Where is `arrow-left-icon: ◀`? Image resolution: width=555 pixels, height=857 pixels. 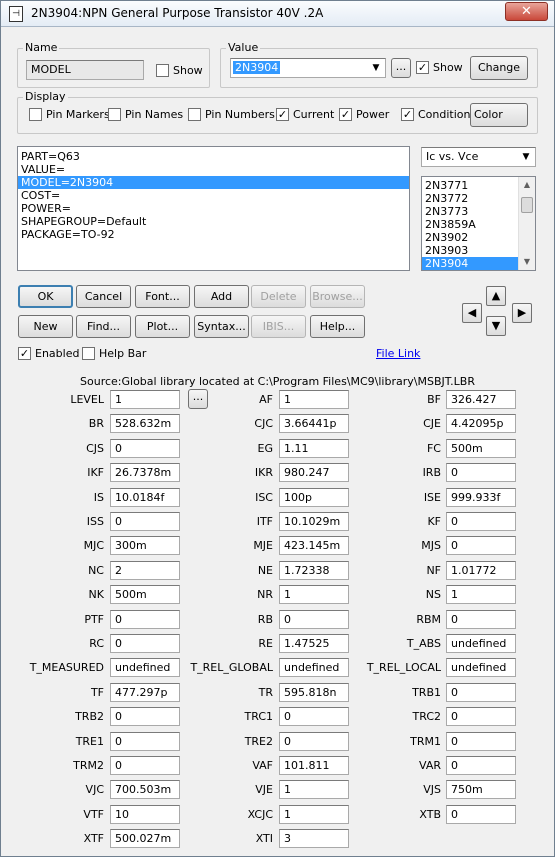
arrow-left-icon: ◀ is located at coordinates (472, 313).